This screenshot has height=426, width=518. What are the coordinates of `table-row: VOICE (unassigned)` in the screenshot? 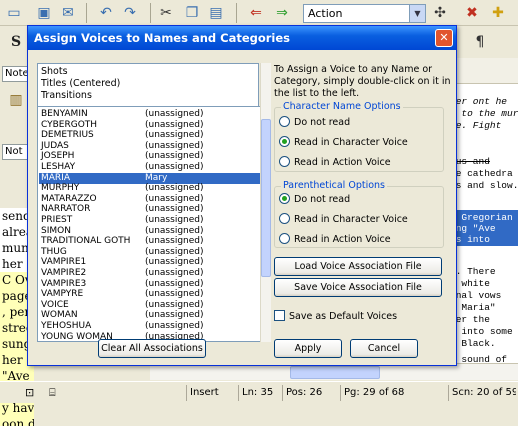 It's located at (154, 305).